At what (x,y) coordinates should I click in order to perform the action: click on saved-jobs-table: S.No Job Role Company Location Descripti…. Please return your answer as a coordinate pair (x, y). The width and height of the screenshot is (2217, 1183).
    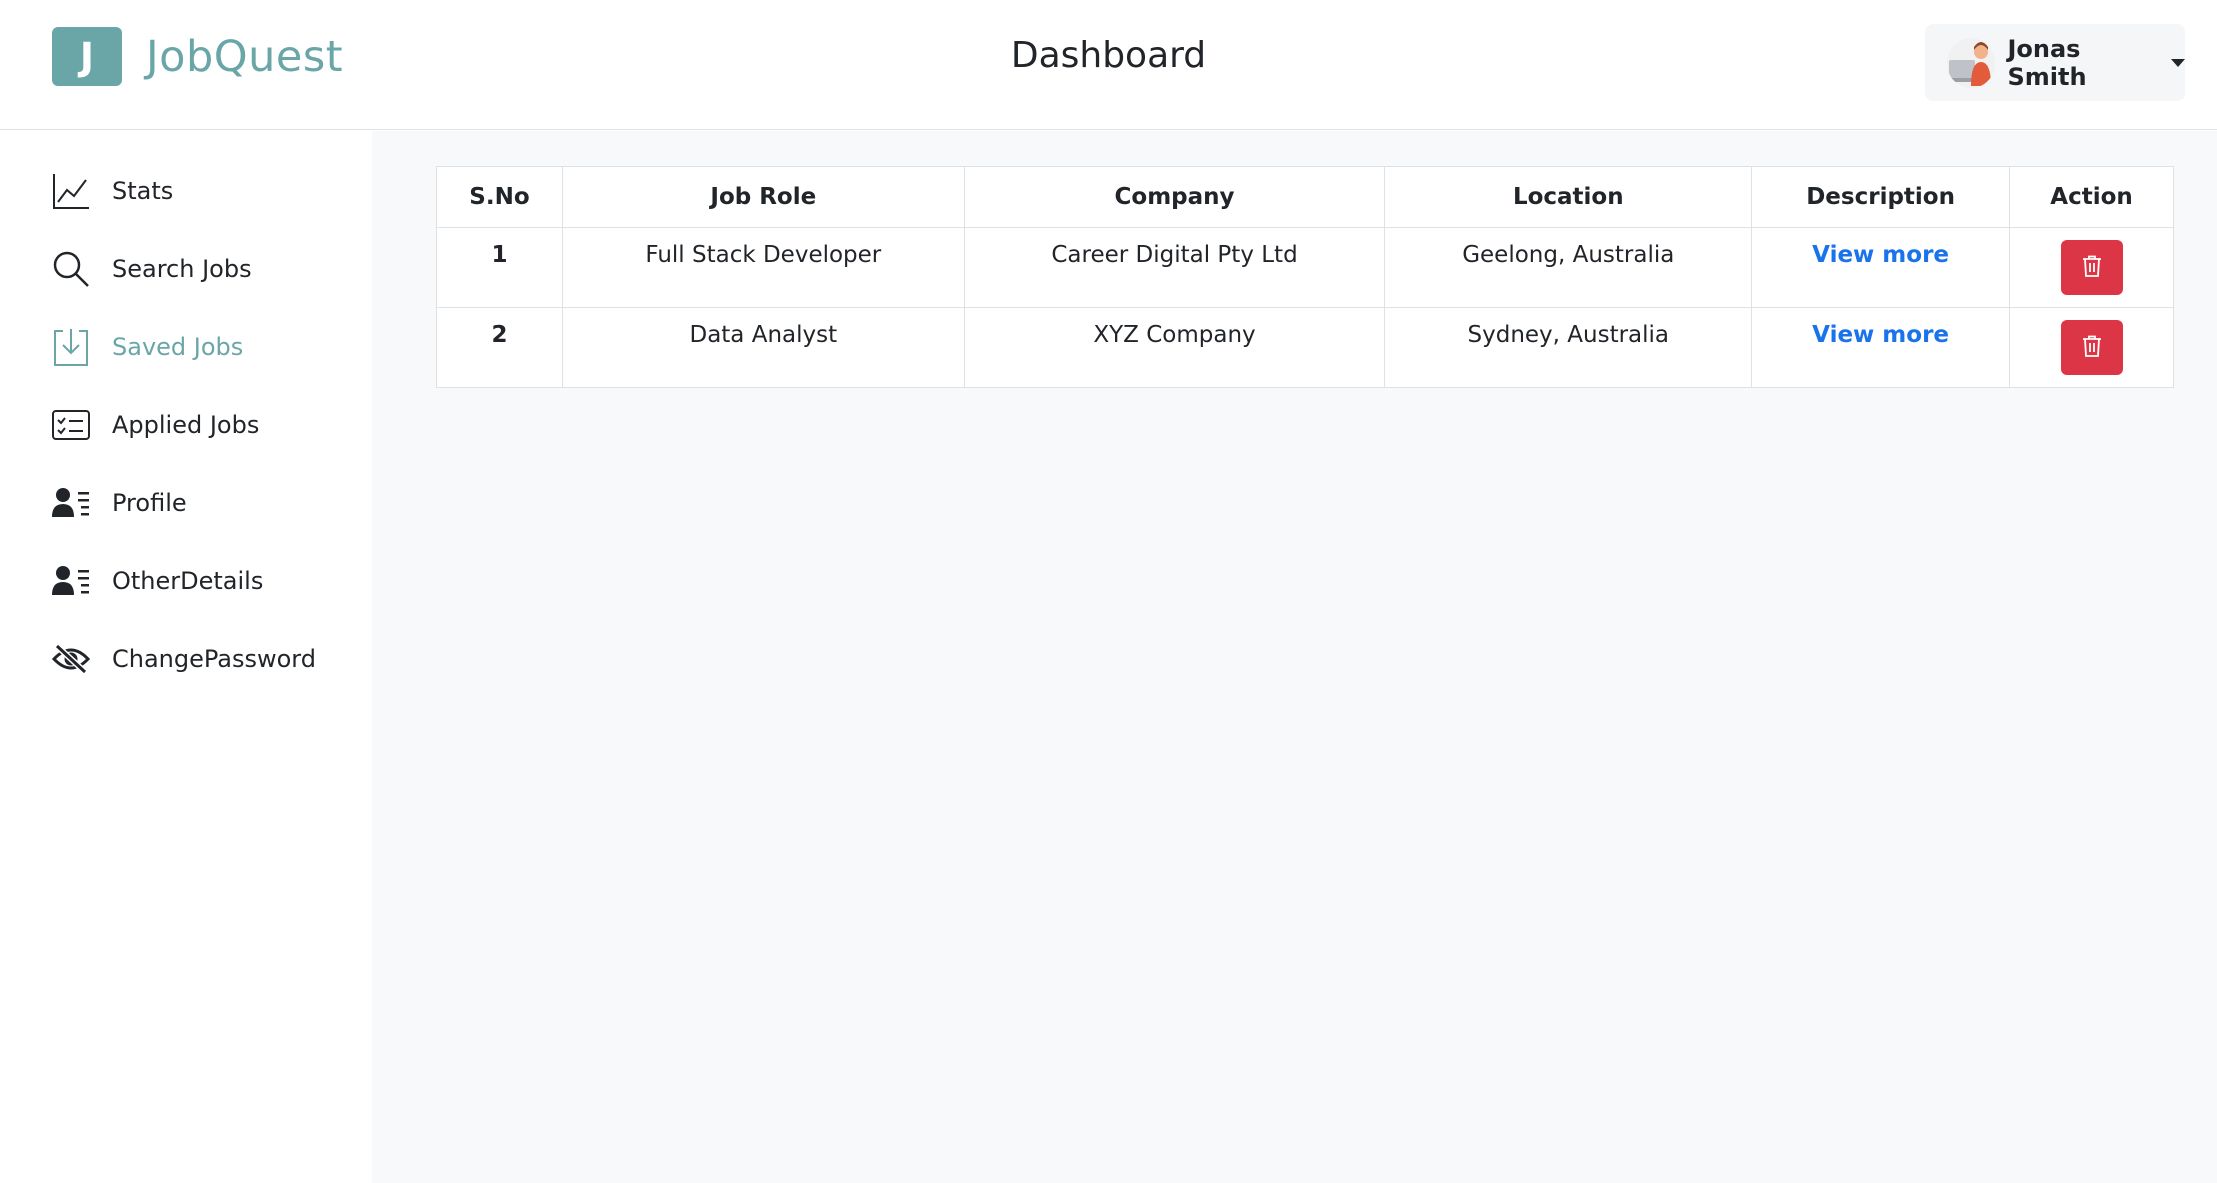
    Looking at the image, I should click on (1305, 277).